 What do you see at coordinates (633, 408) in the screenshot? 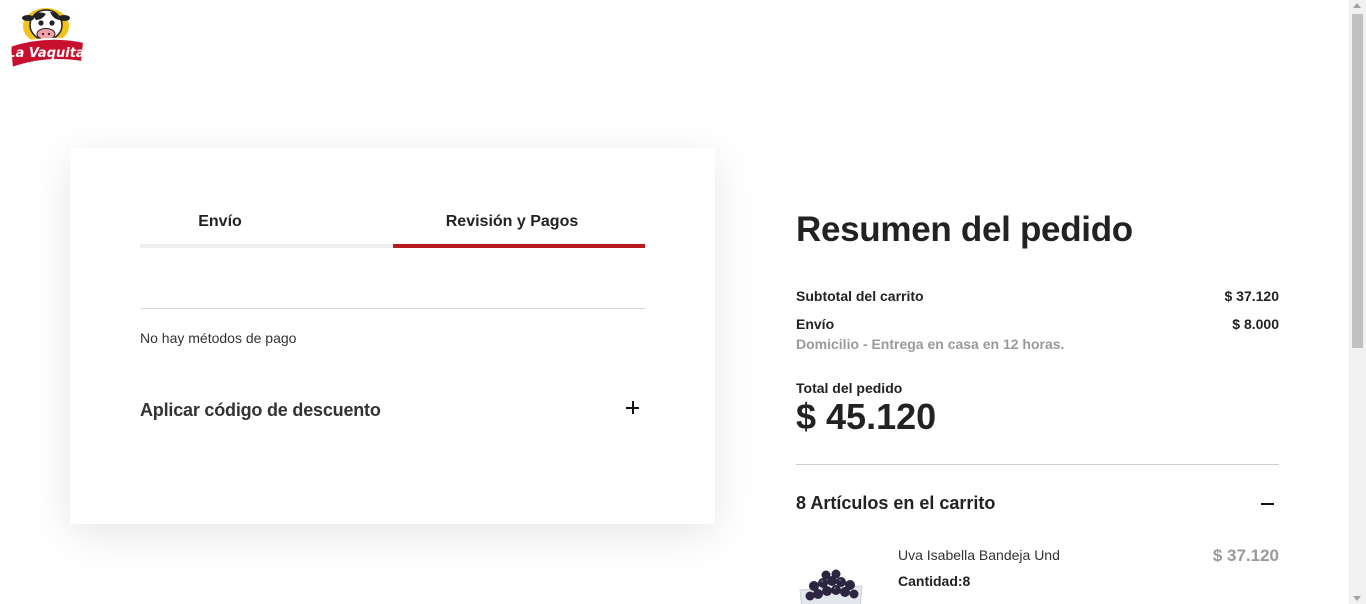
I see `plus-icon` at bounding box center [633, 408].